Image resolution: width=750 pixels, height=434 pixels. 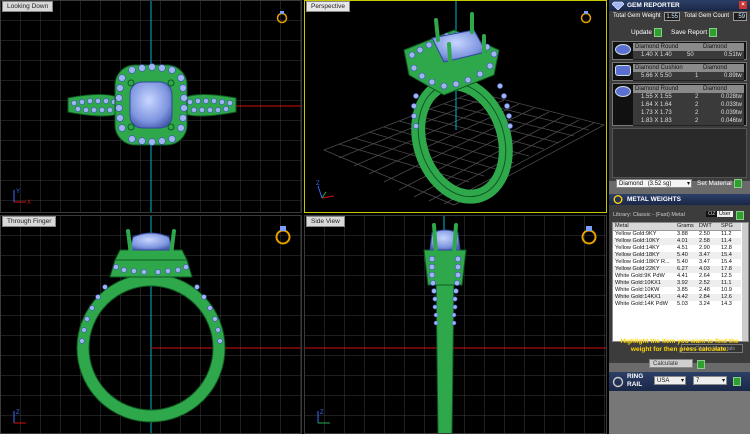 I want to click on update-button: Update, so click(x=646, y=32).